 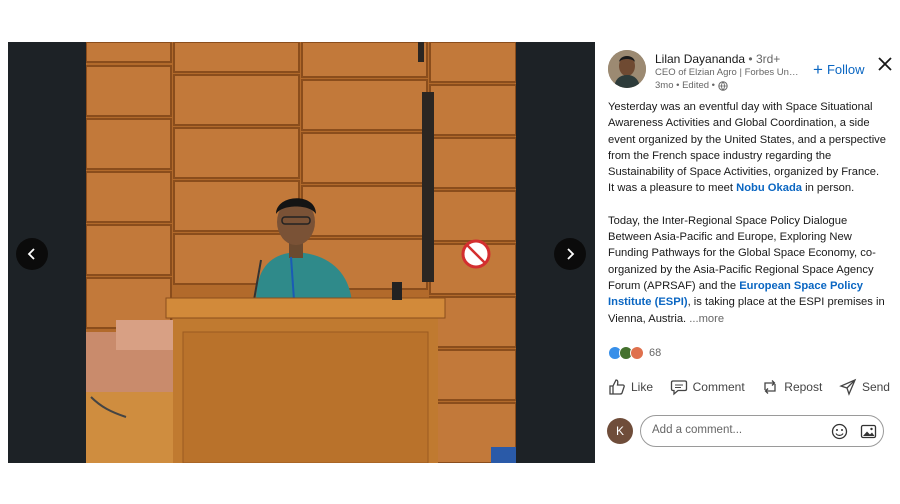 I want to click on post-meta: 3mo • Edited •, so click(x=691, y=85).